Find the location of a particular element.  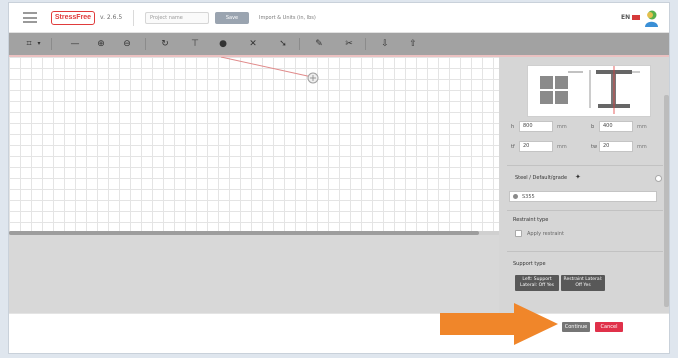

import-icon: ⇧ is located at coordinates (413, 44).